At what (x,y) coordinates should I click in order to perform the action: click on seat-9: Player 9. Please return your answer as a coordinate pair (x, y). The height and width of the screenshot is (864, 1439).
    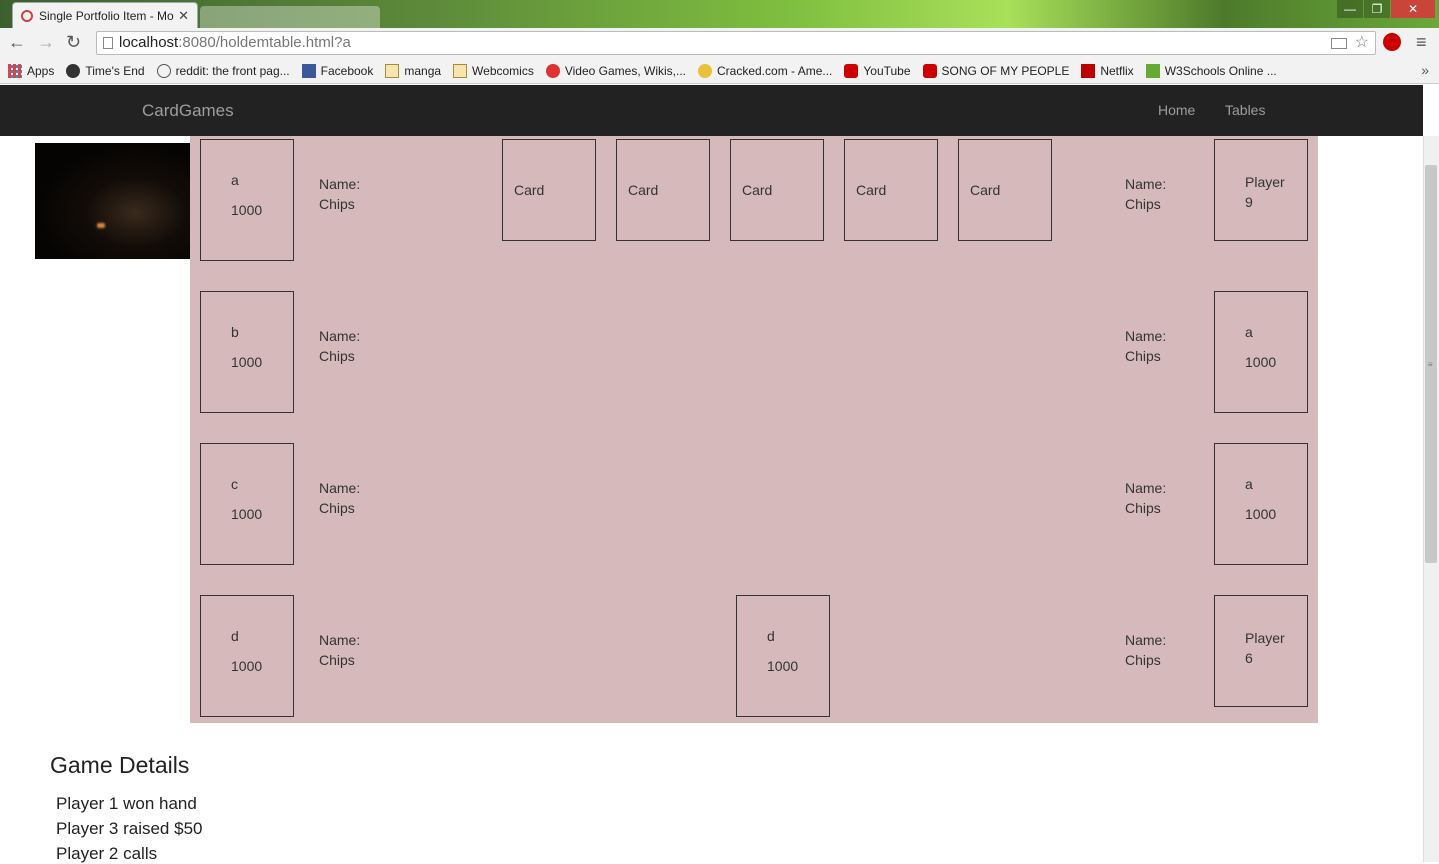
    Looking at the image, I should click on (1261, 190).